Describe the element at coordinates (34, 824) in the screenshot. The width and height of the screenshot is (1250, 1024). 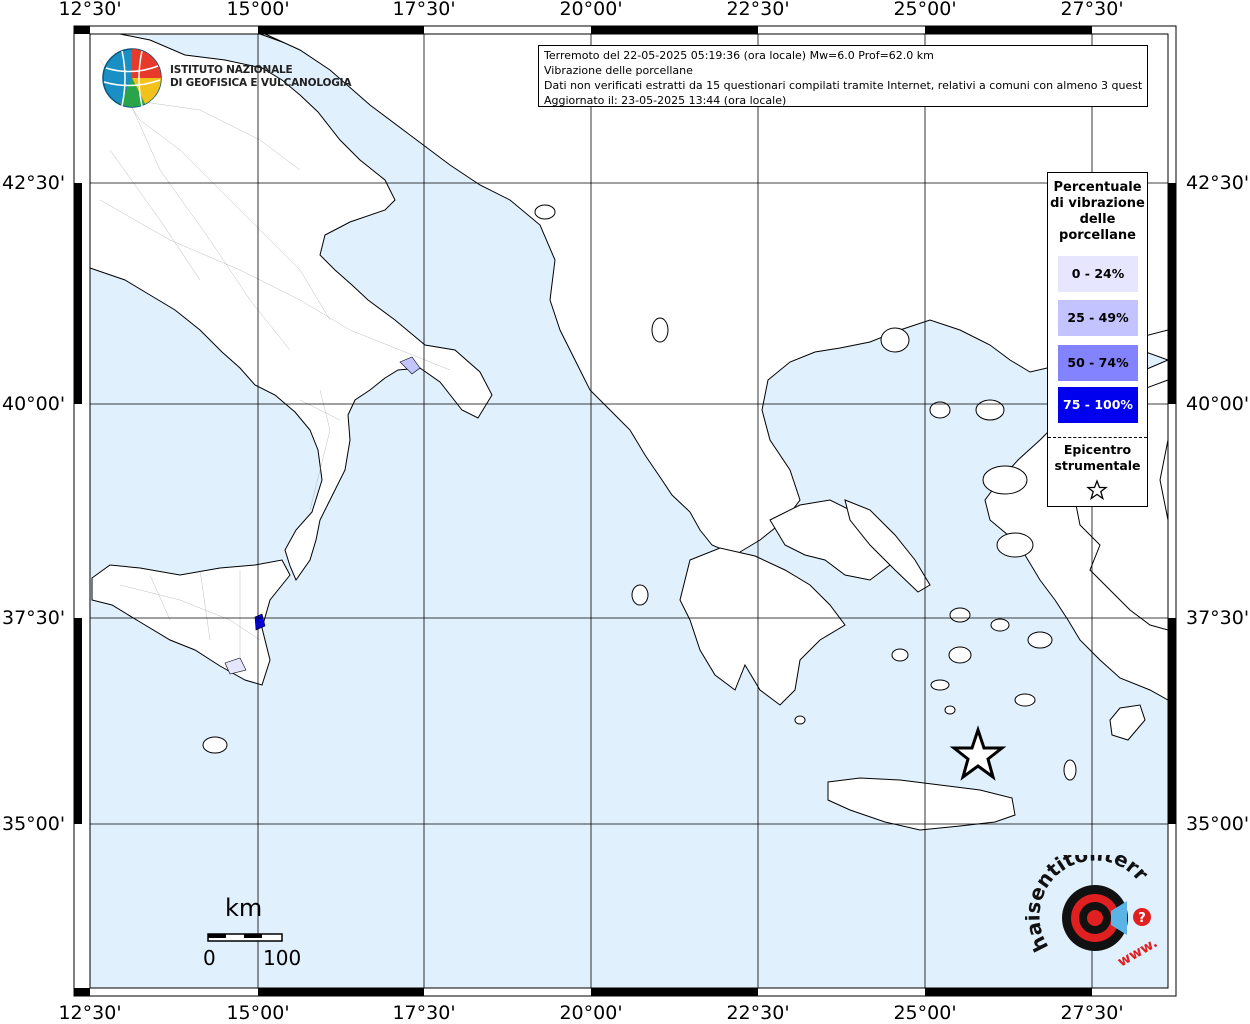
I see `lat-label-left-3: 35°00'` at that location.